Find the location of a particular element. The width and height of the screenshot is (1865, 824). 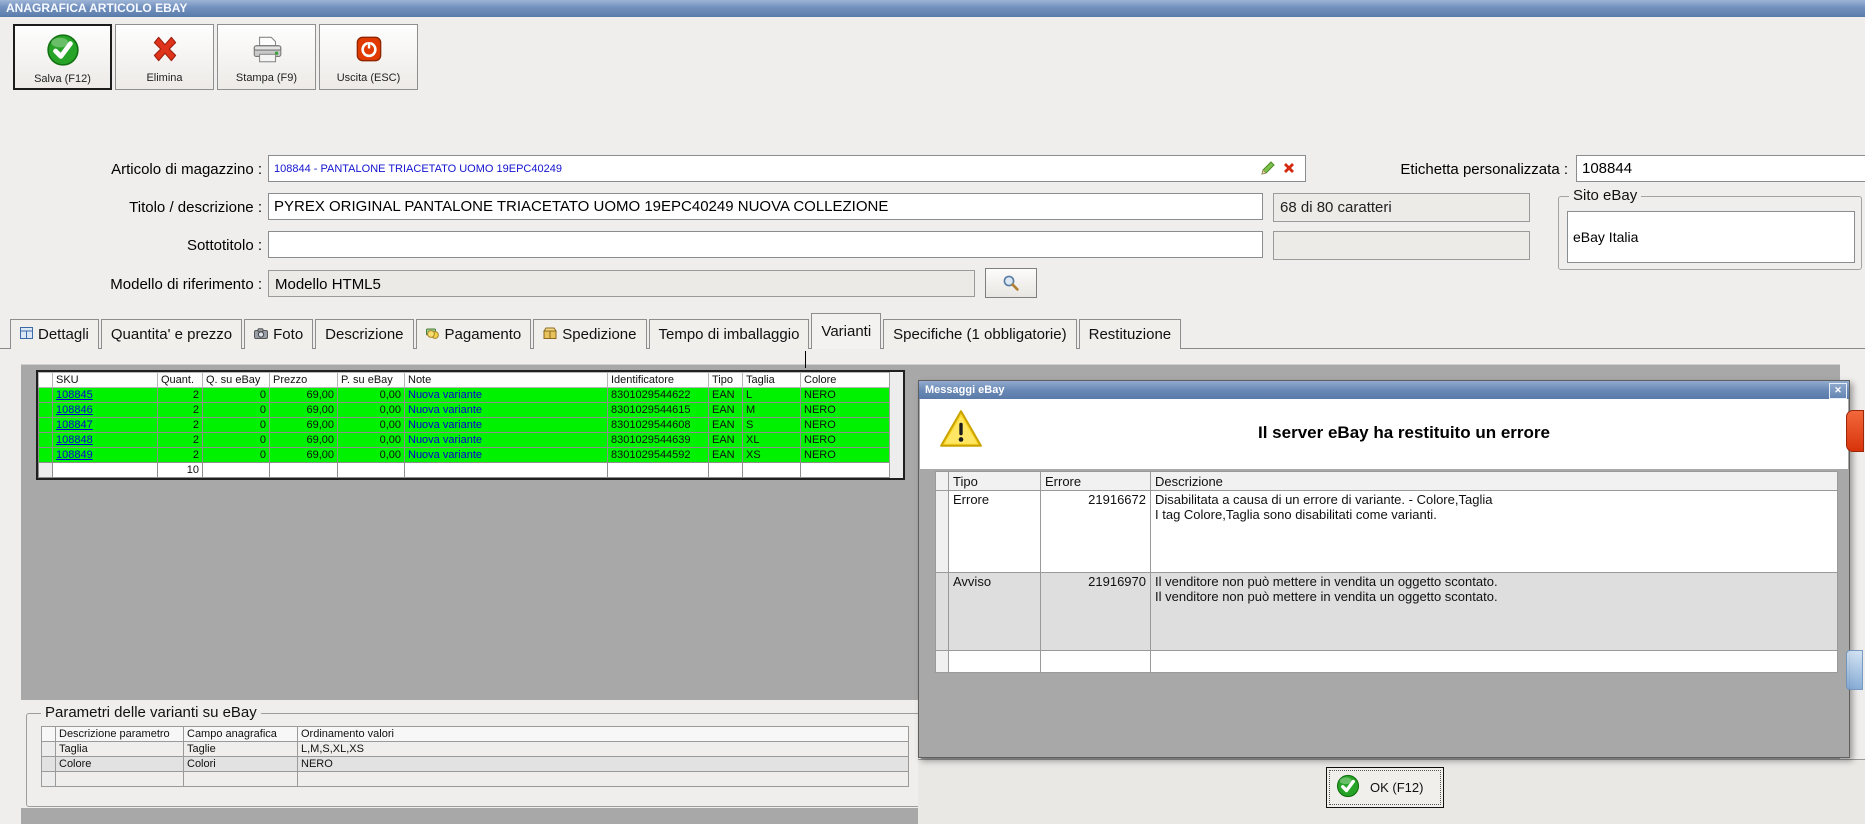

tab-spedizione: Spedizione is located at coordinates (590, 334).